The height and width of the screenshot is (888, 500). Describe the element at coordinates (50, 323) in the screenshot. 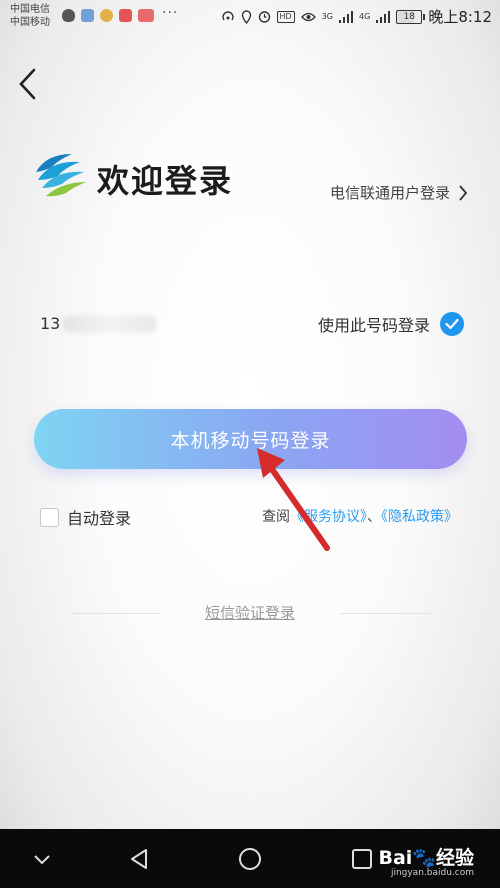

I see `phone-prefix: 13` at that location.